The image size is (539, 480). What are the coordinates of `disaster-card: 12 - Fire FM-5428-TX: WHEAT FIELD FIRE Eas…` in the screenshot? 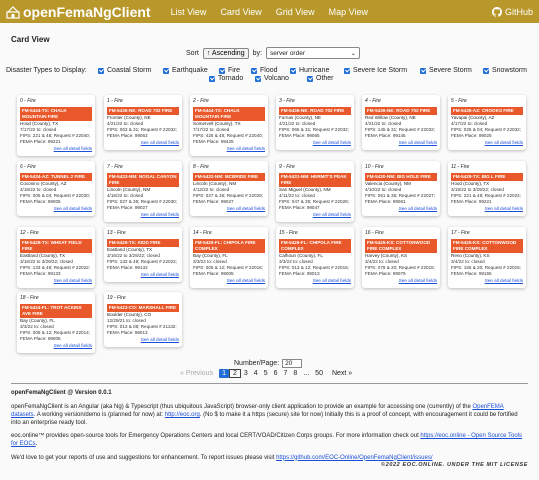 It's located at (56, 257).